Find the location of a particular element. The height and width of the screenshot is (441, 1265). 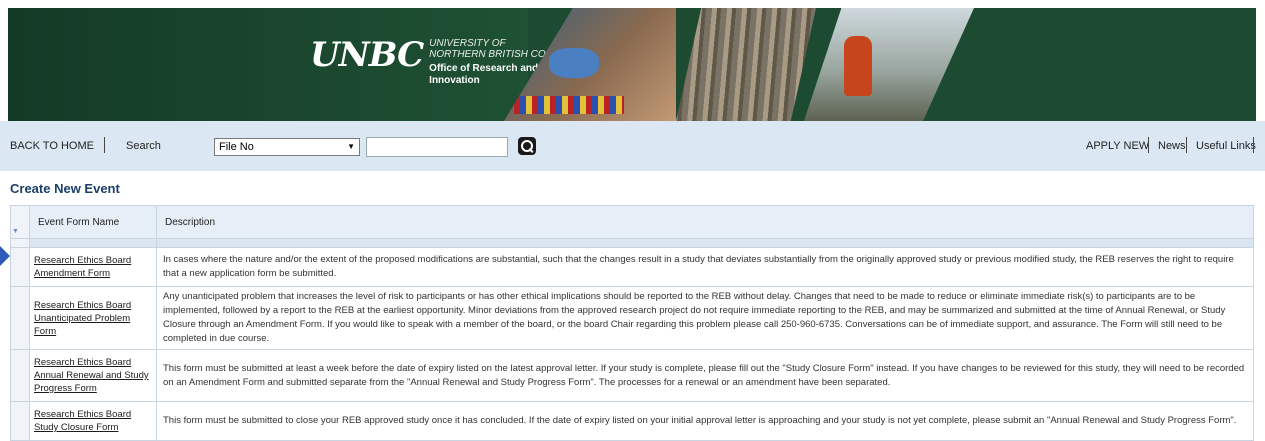

column-header-description: Description is located at coordinates (705, 222).